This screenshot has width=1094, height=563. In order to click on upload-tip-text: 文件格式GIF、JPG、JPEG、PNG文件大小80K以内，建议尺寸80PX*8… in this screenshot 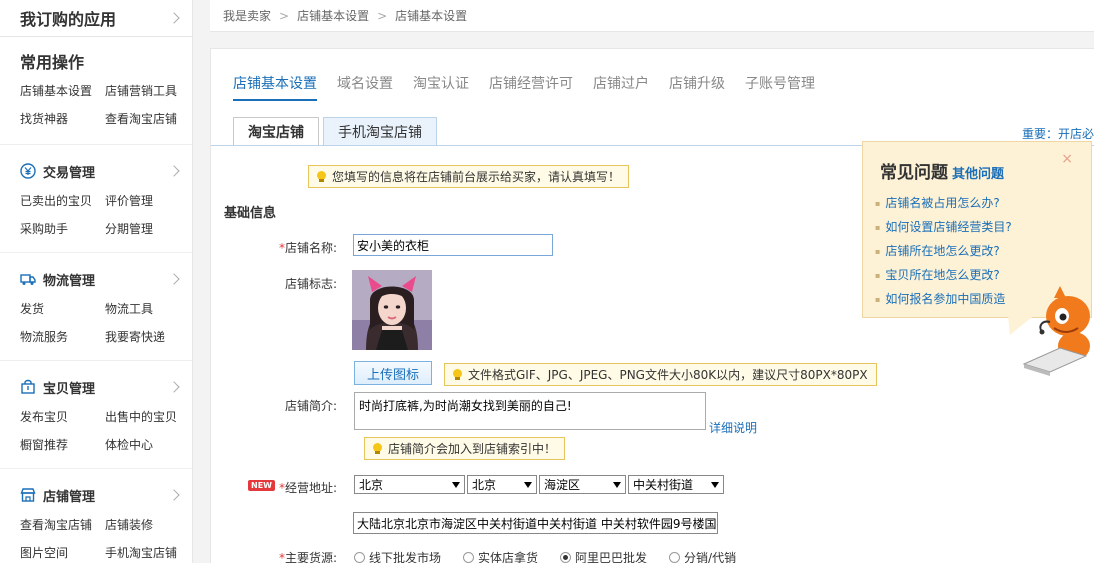, I will do `click(668, 375)`.